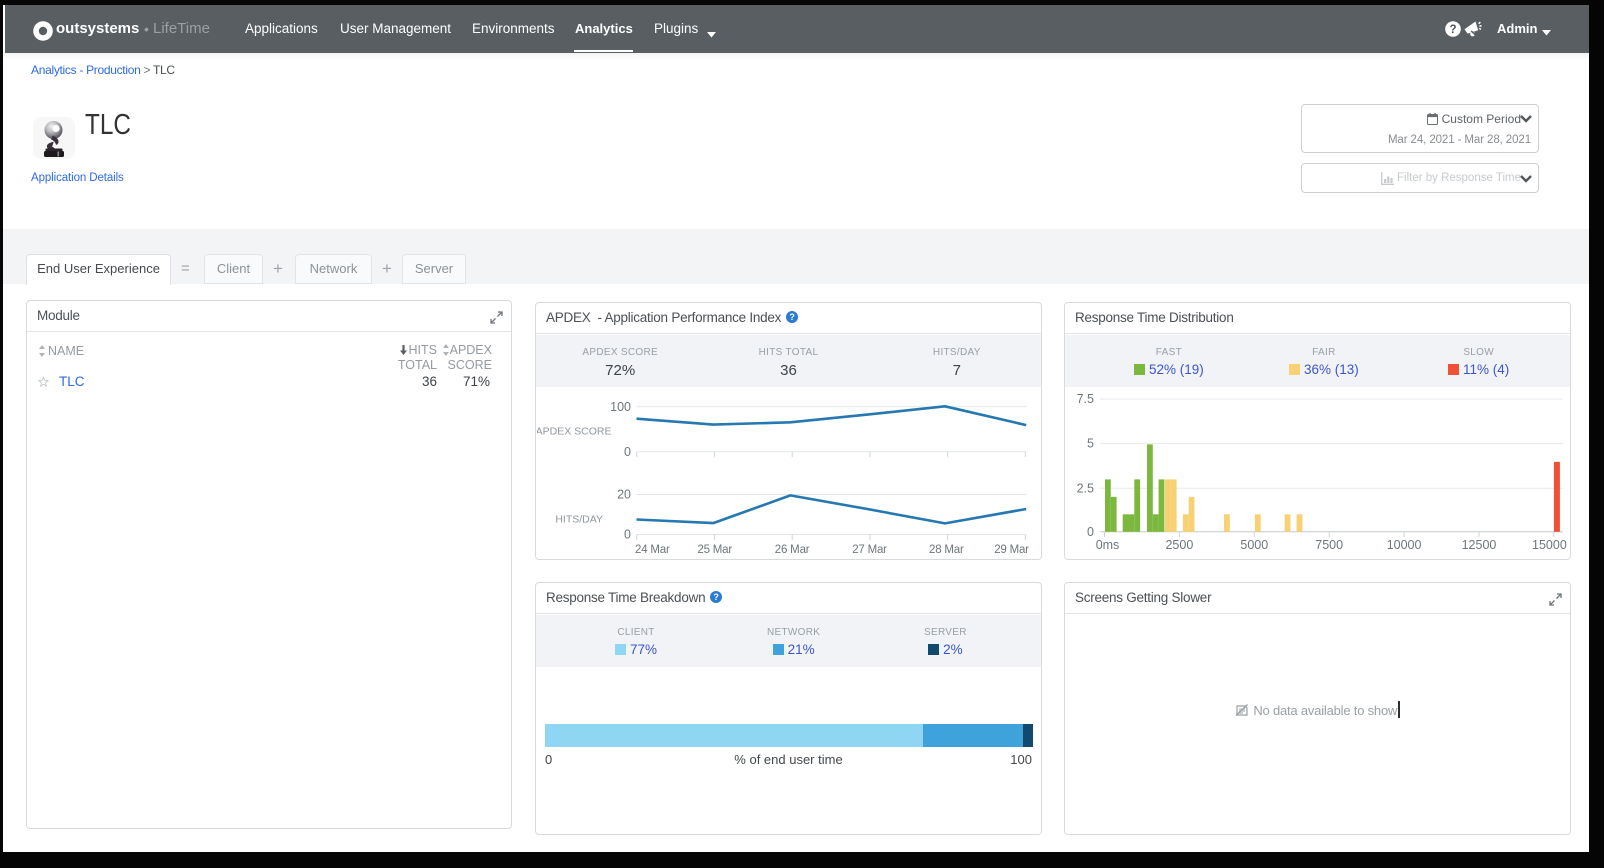  Describe the element at coordinates (1329, 545) in the screenshot. I see `svg-text: 7500` at that location.